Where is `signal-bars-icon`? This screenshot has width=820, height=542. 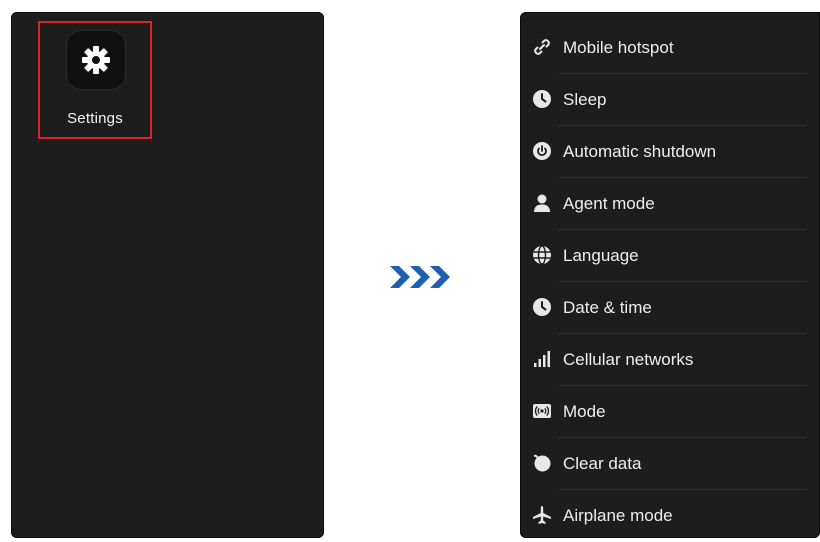
signal-bars-icon is located at coordinates (542, 359).